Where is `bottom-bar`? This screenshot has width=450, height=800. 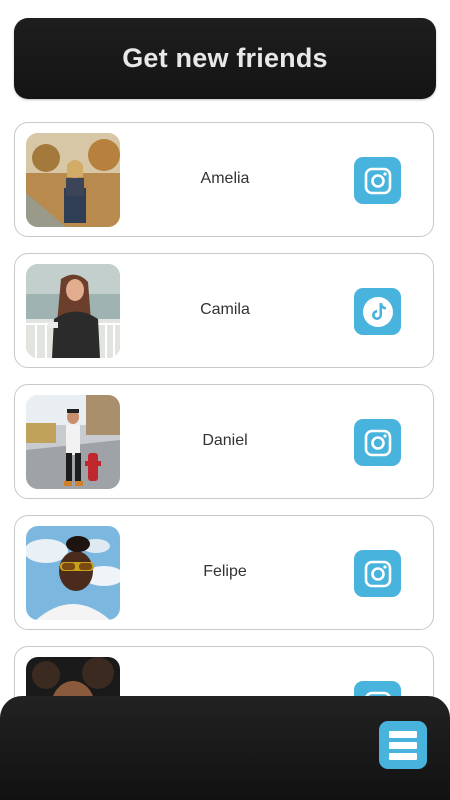
bottom-bar is located at coordinates (225, 748).